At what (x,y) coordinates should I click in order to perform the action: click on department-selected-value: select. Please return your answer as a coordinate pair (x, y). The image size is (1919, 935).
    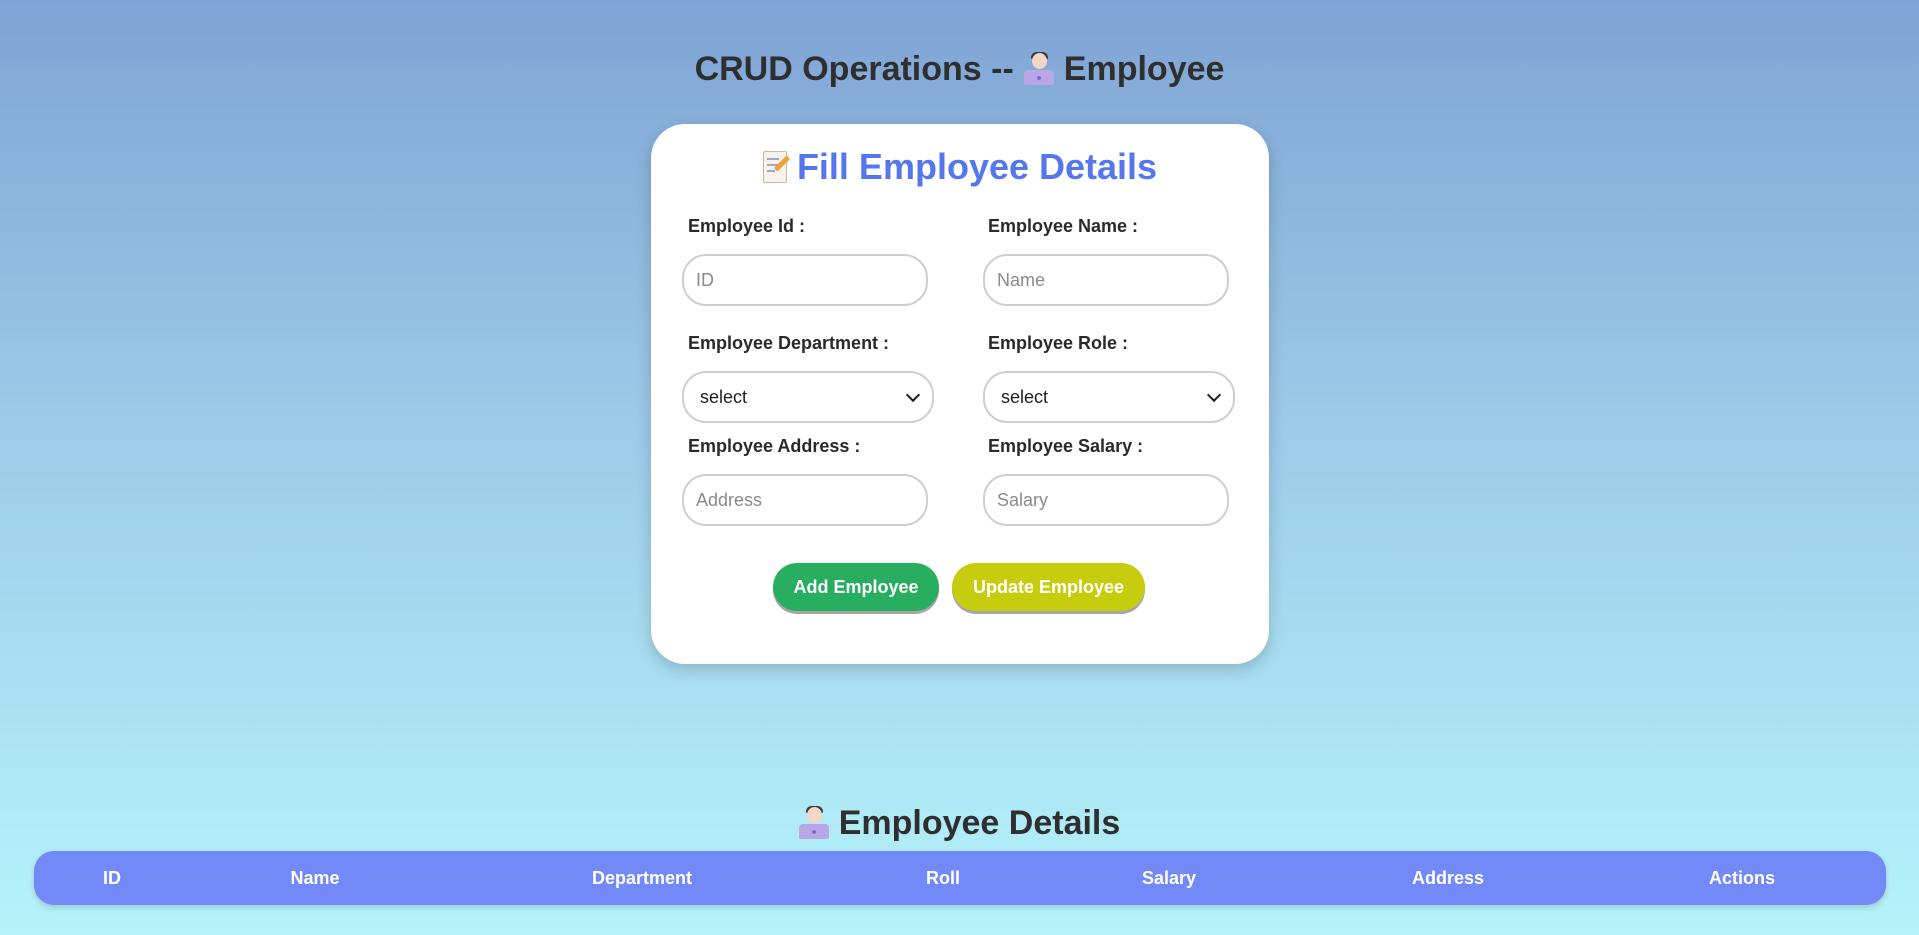
    Looking at the image, I should click on (724, 396).